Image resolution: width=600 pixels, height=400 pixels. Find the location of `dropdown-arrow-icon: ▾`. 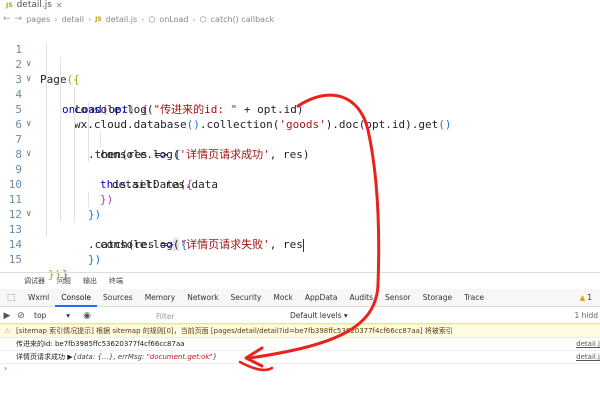

dropdown-arrow-icon: ▾ is located at coordinates (68, 315).